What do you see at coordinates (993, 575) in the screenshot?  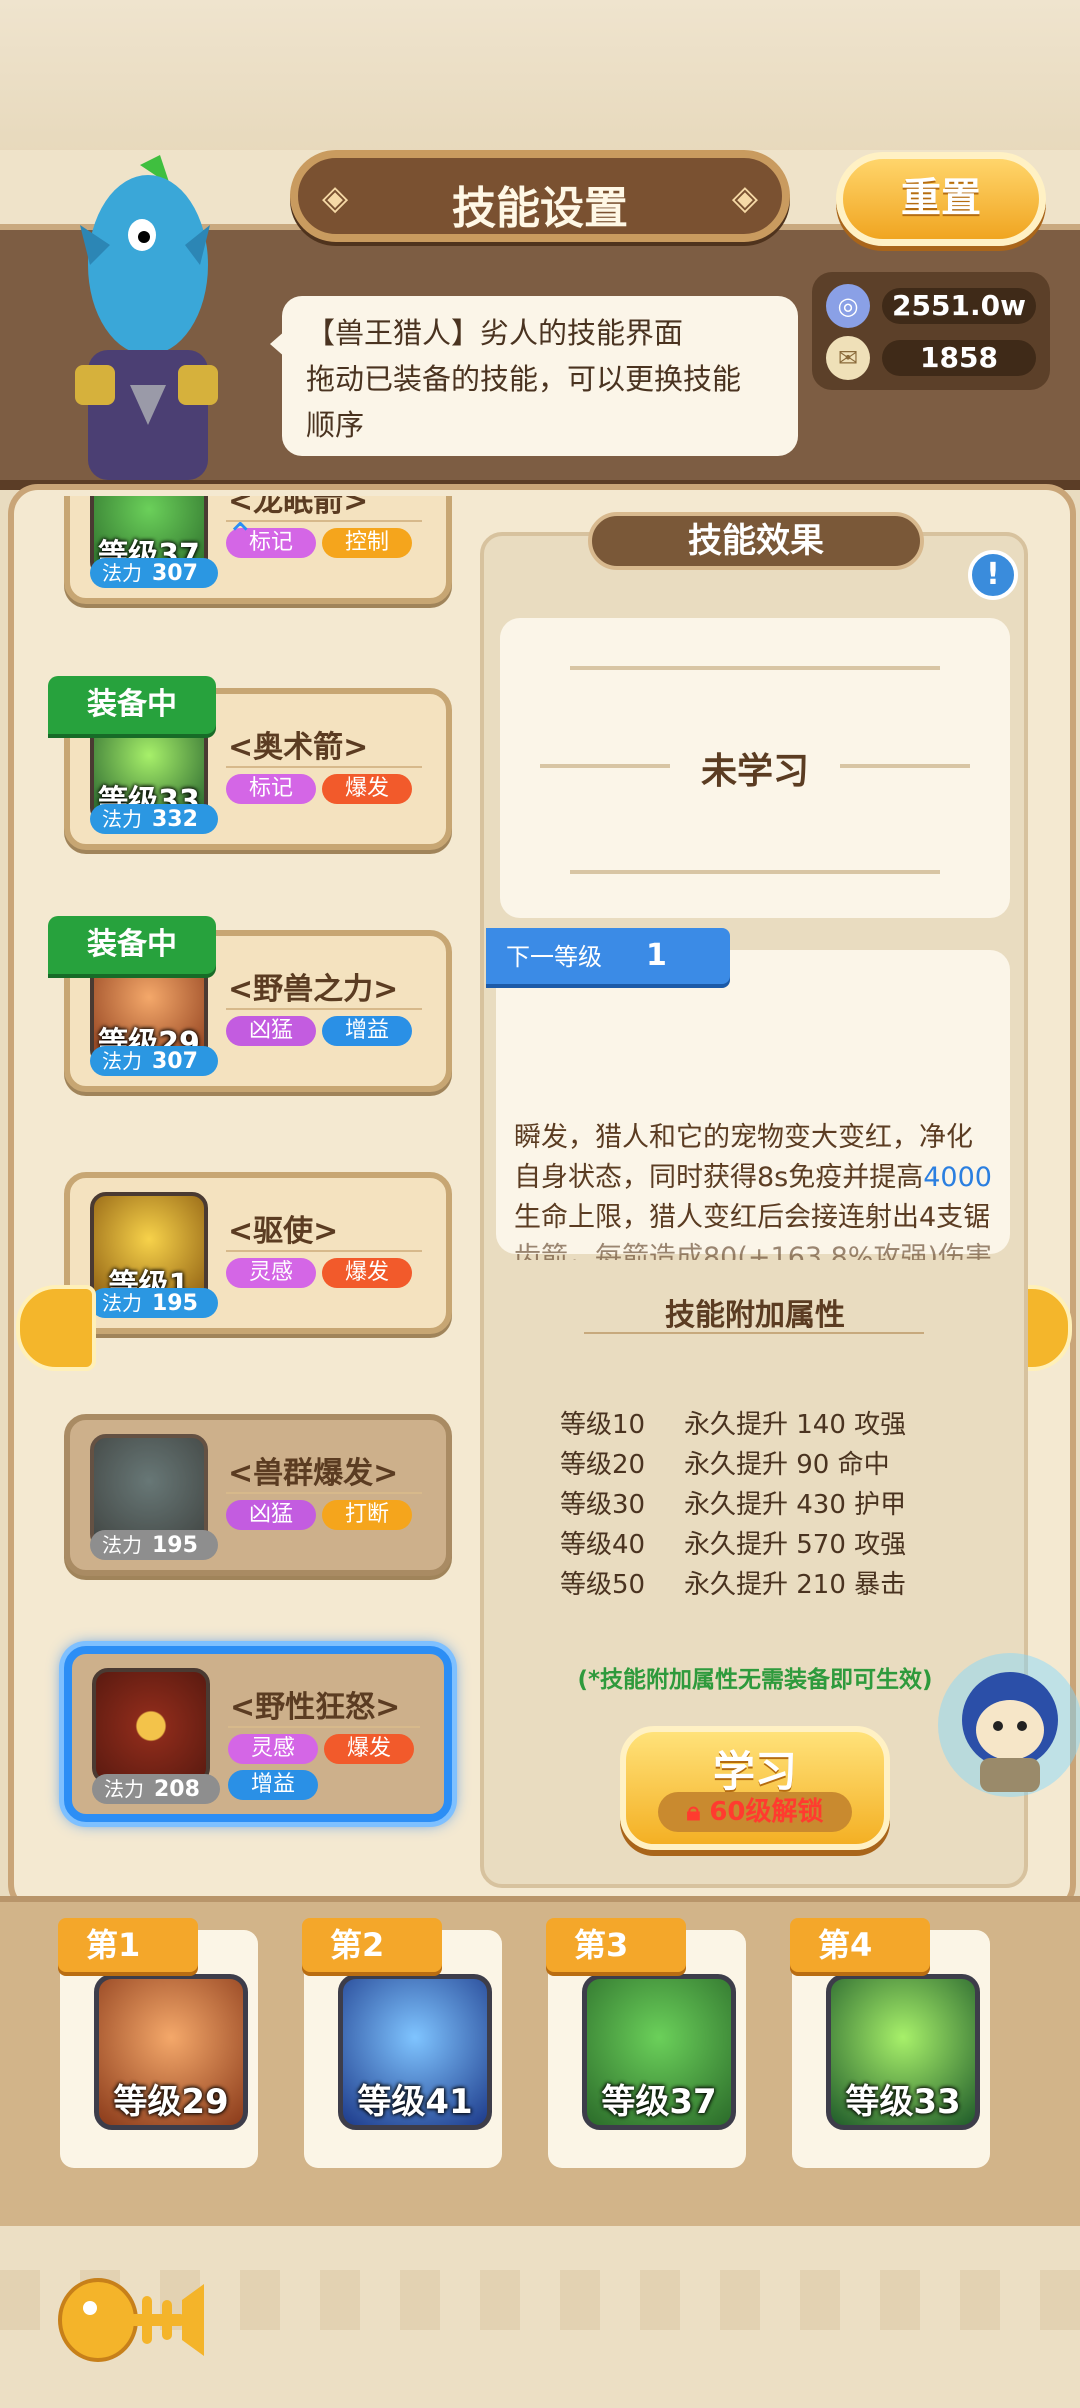 I see `exclamation-icon: !` at bounding box center [993, 575].